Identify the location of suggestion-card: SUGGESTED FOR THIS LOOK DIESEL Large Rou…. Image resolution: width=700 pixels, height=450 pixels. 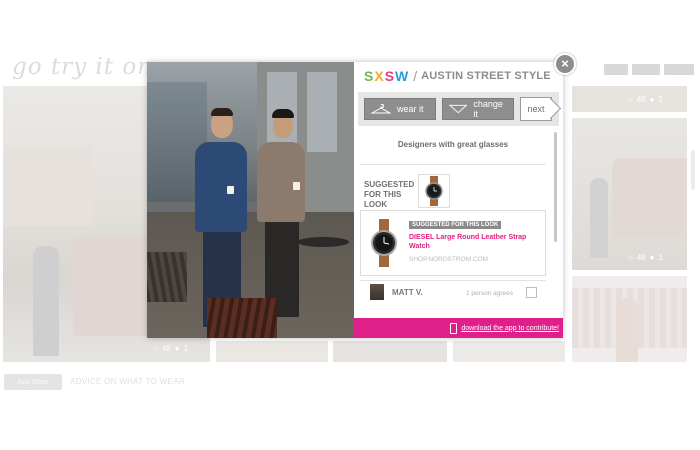
(453, 243).